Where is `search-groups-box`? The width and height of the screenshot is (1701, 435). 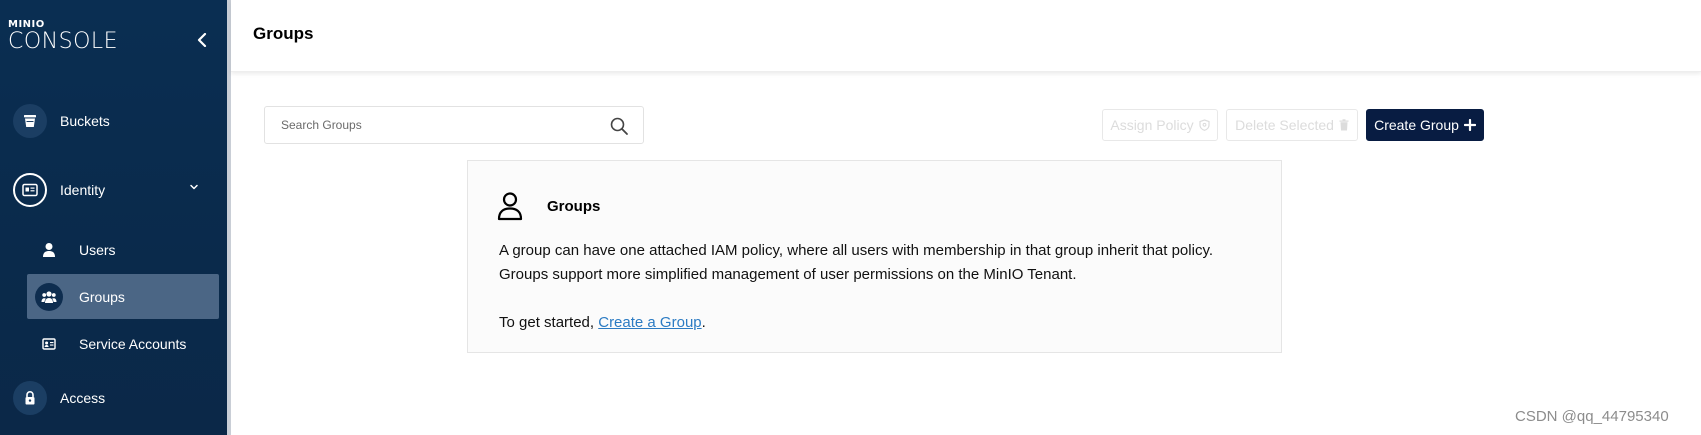 search-groups-box is located at coordinates (454, 125).